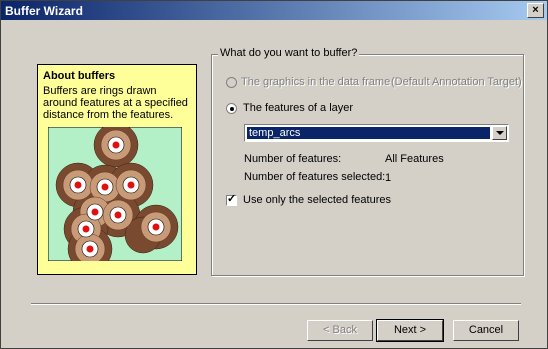 This screenshot has width=548, height=349. Describe the element at coordinates (231, 82) in the screenshot. I see `radio-graphics` at that location.